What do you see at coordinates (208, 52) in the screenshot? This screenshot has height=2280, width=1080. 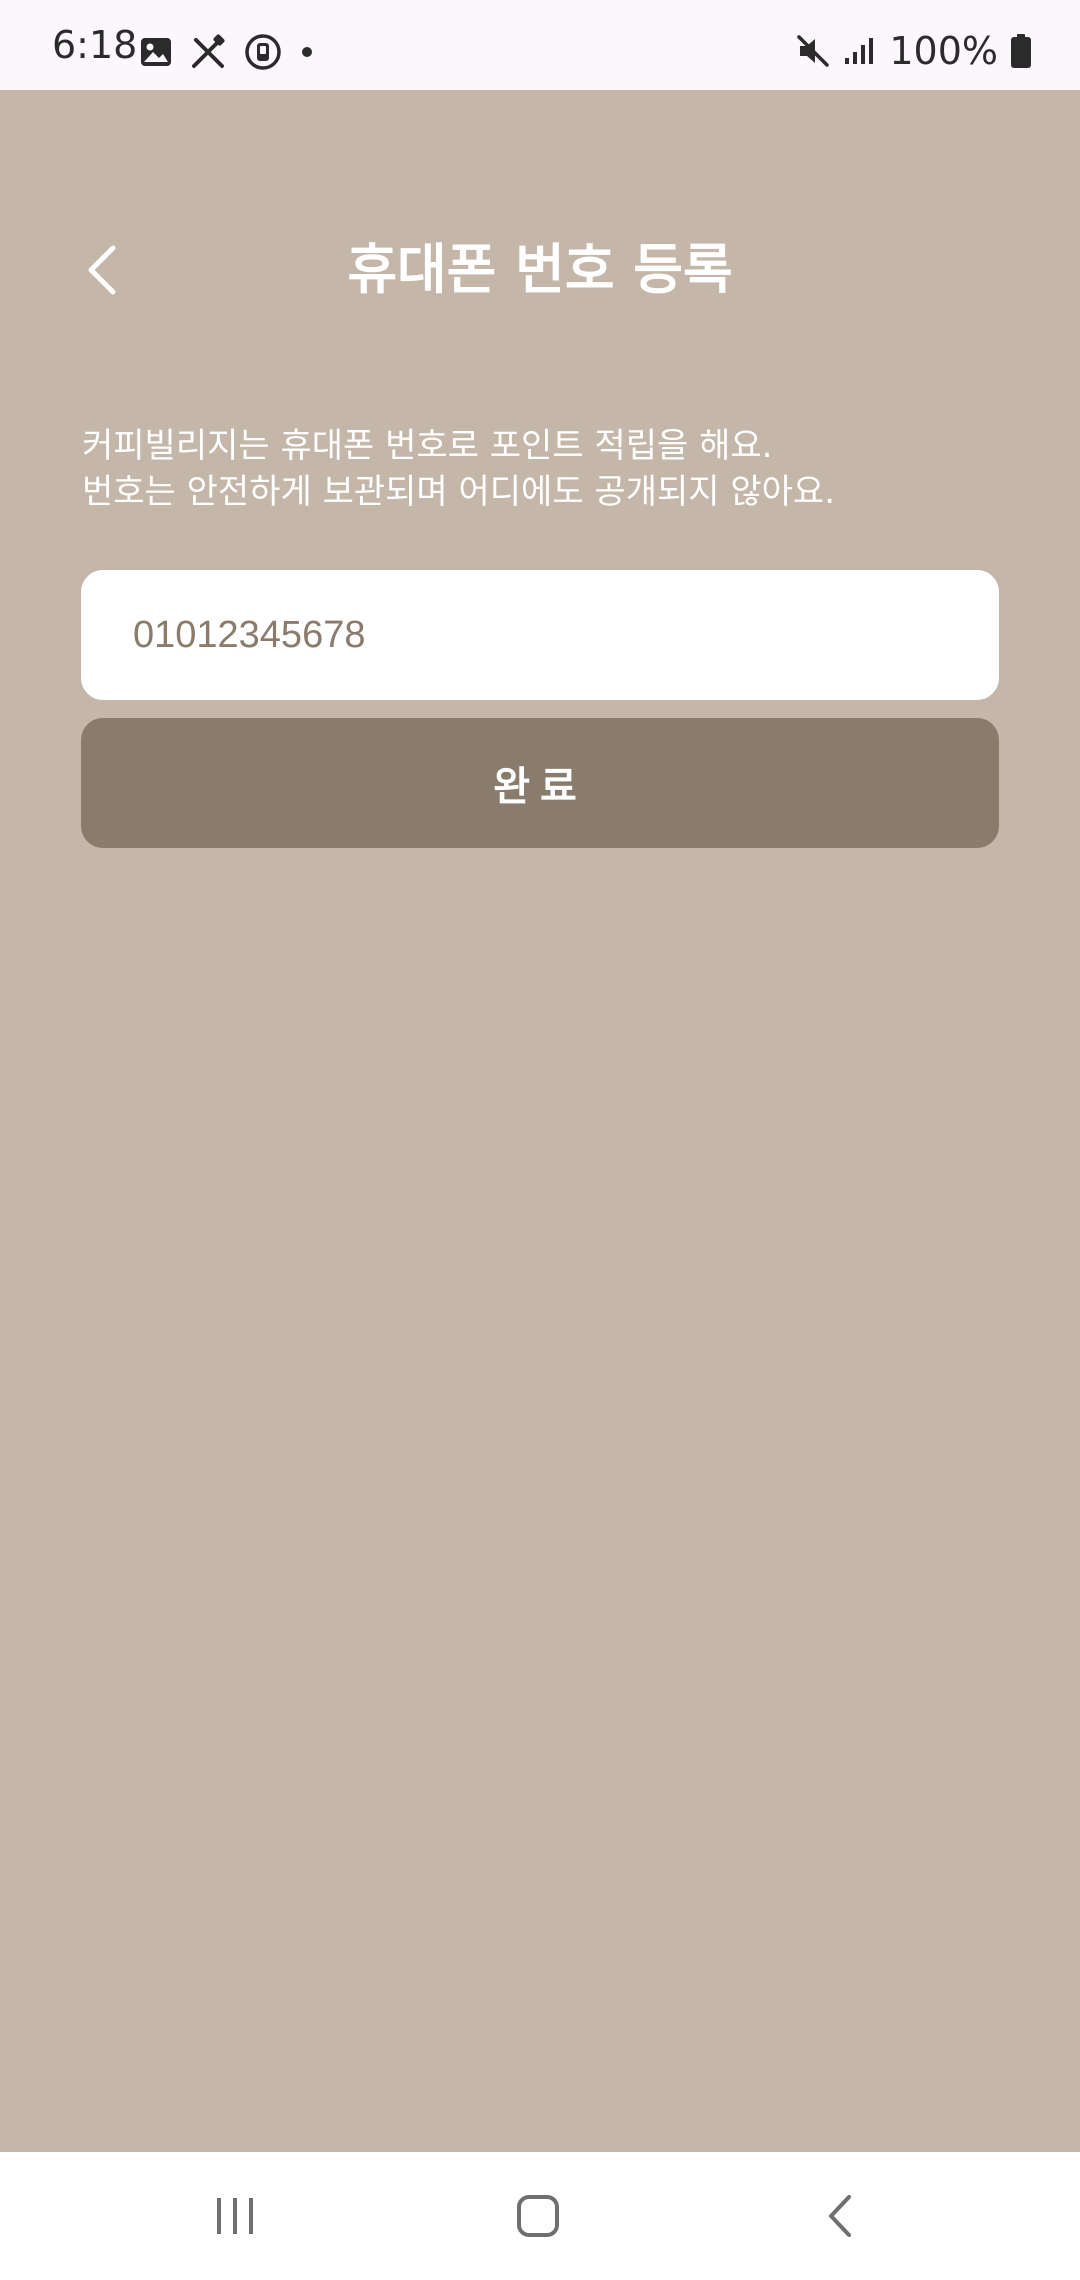 I see `tools-icon` at bounding box center [208, 52].